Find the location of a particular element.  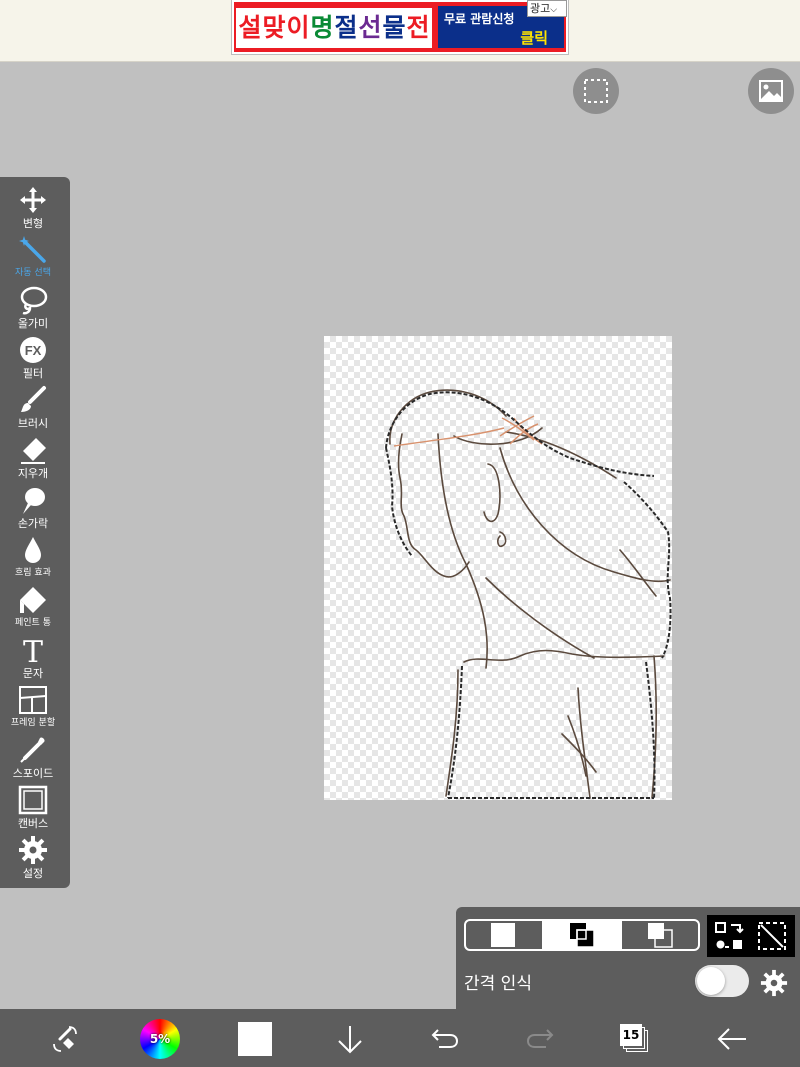

magic-wand-icon is located at coordinates (32, 249).